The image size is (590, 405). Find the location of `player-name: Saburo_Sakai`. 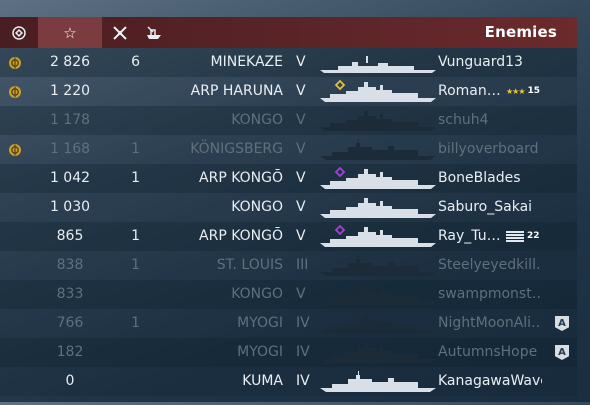

player-name: Saburo_Sakai is located at coordinates (485, 207).